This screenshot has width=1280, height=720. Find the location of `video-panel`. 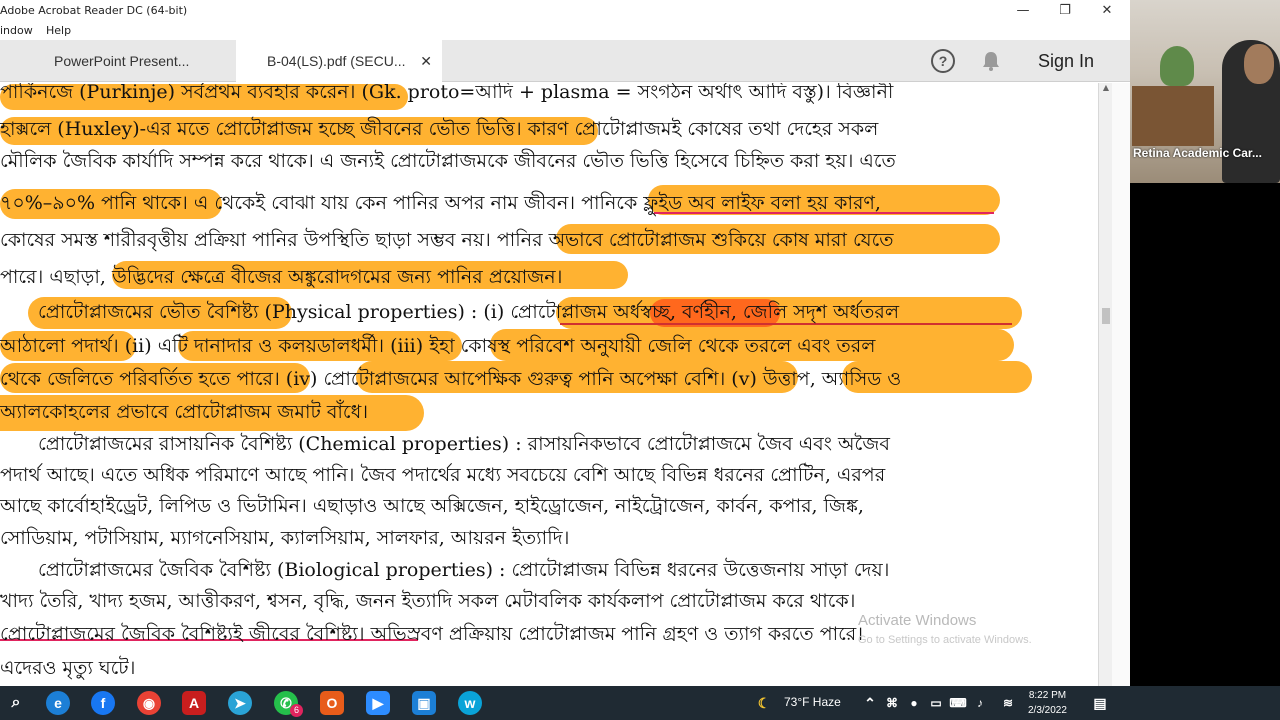

video-panel is located at coordinates (1205, 434).